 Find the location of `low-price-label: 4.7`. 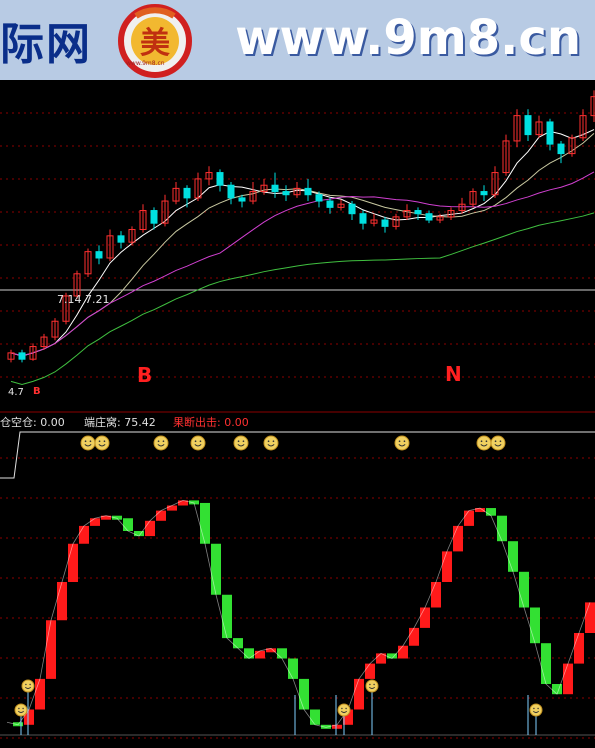

low-price-label: 4.7 is located at coordinates (16, 392).